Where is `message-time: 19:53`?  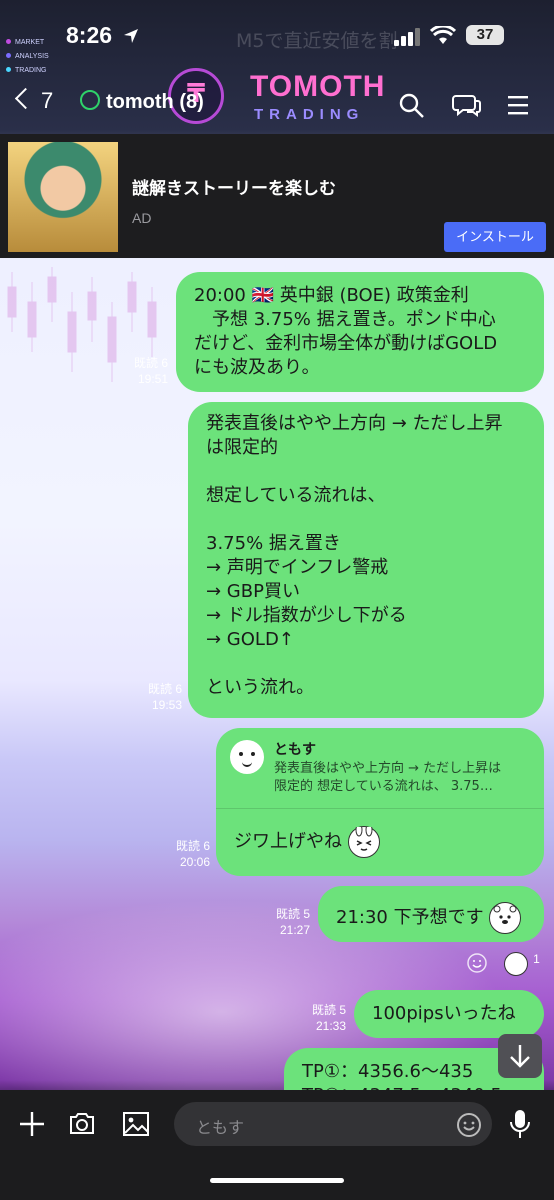
message-time: 19:53 is located at coordinates (166, 705).